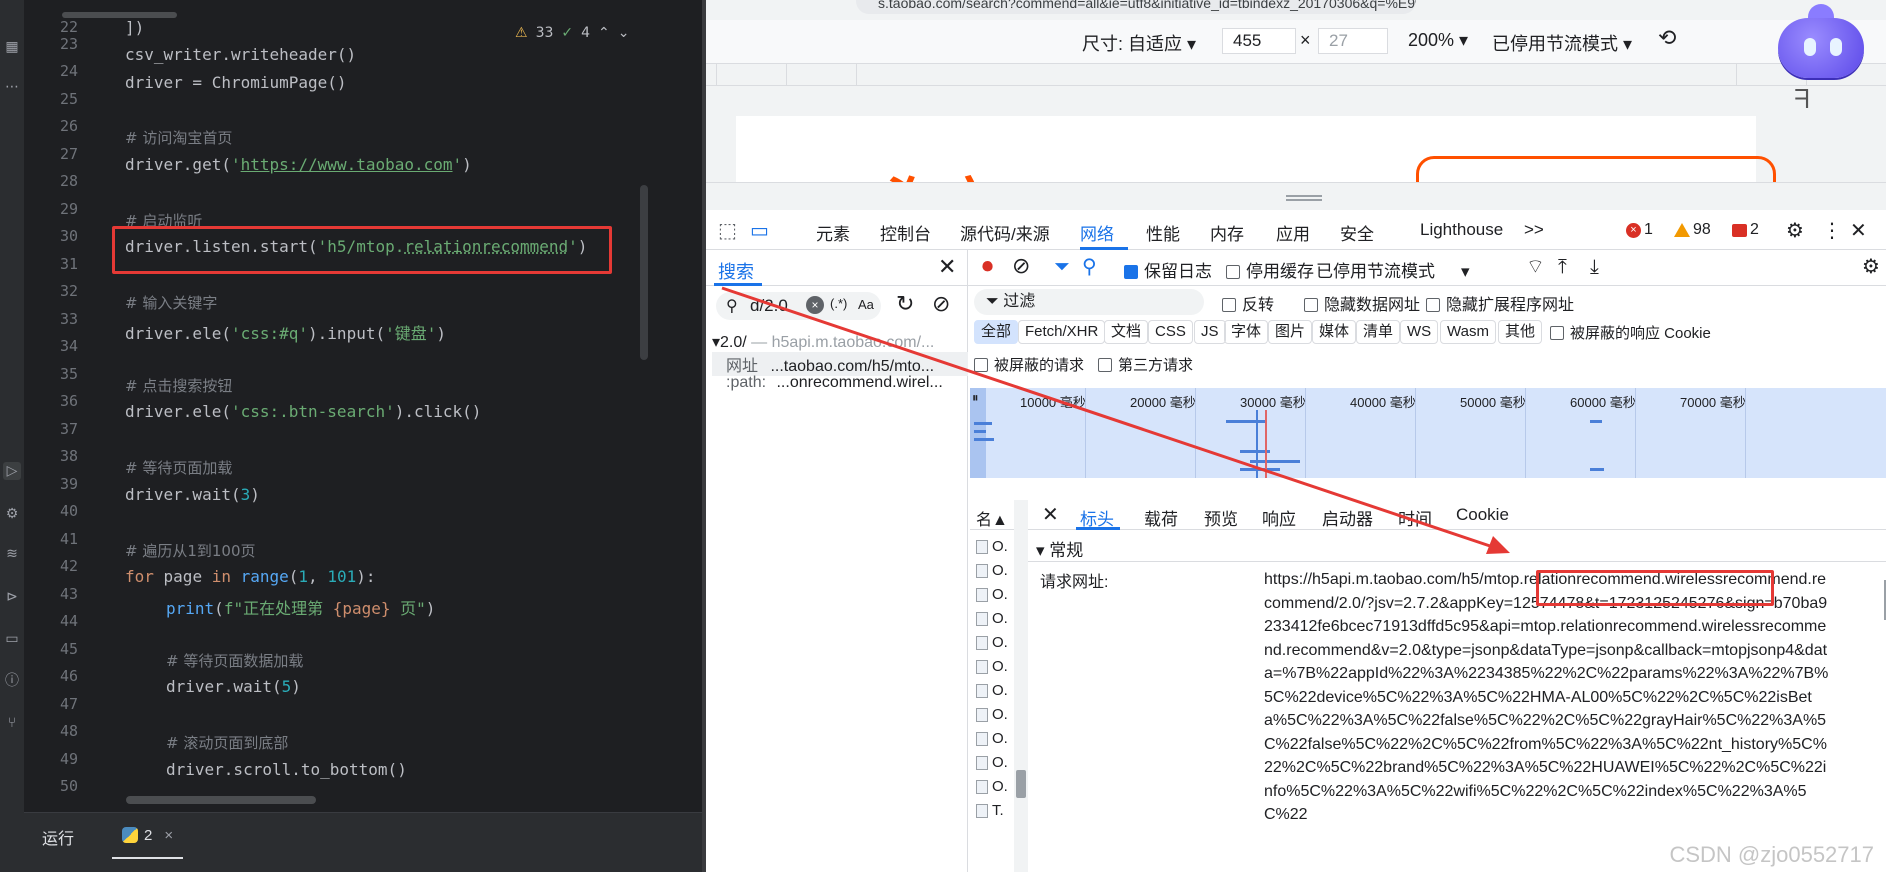  I want to click on more-tabs-button: >>, so click(1534, 230).